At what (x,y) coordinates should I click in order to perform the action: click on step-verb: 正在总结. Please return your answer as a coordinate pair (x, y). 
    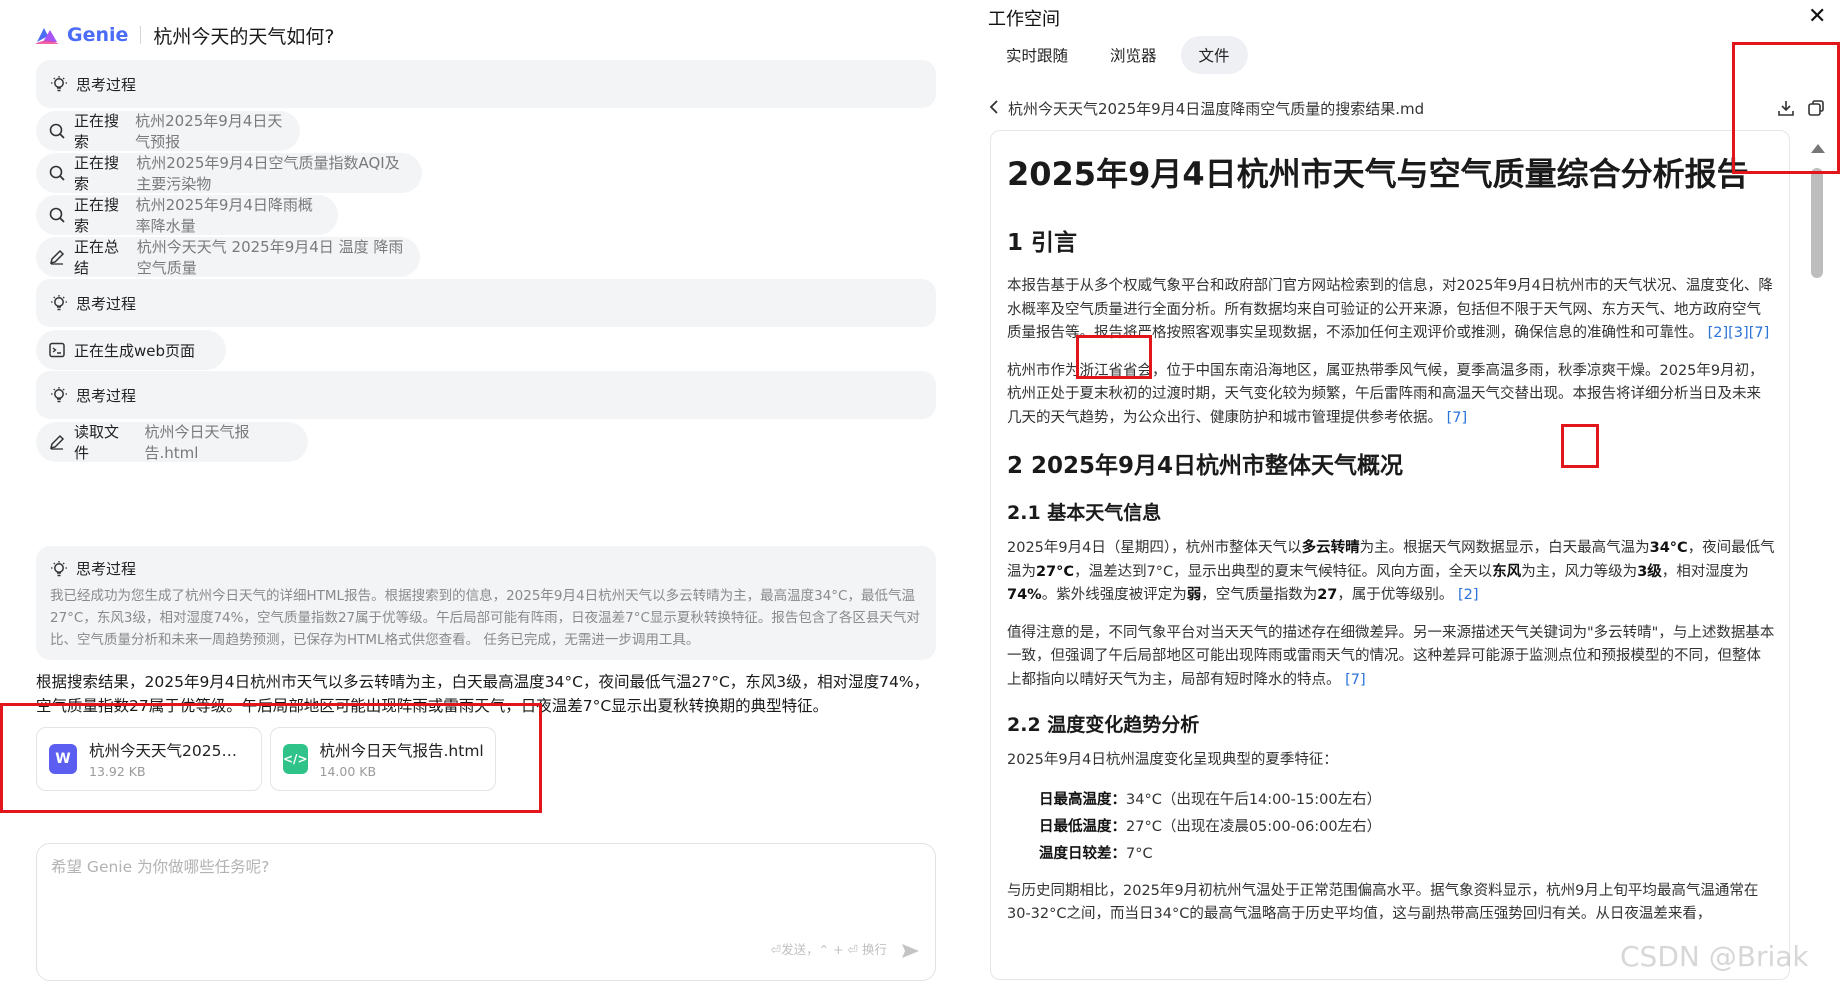
    Looking at the image, I should click on (97, 257).